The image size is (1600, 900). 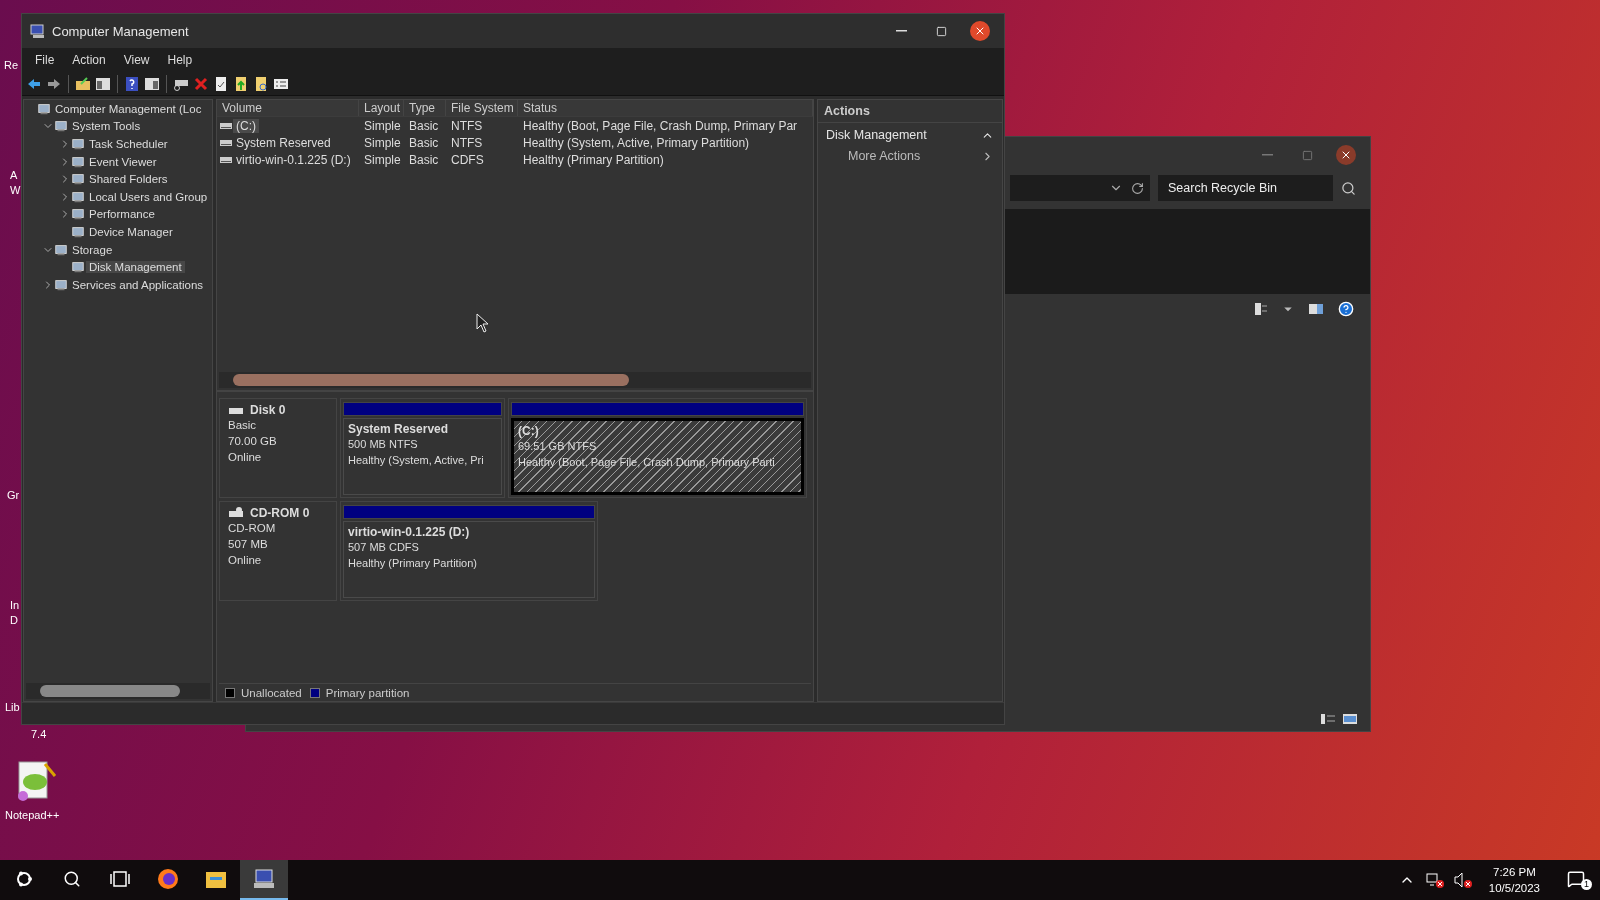 What do you see at coordinates (45, 60) in the screenshot?
I see `menu-item: File` at bounding box center [45, 60].